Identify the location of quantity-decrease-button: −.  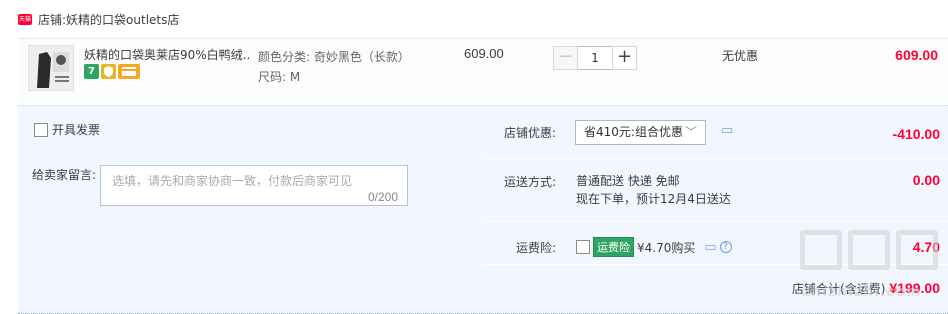
(565, 58).